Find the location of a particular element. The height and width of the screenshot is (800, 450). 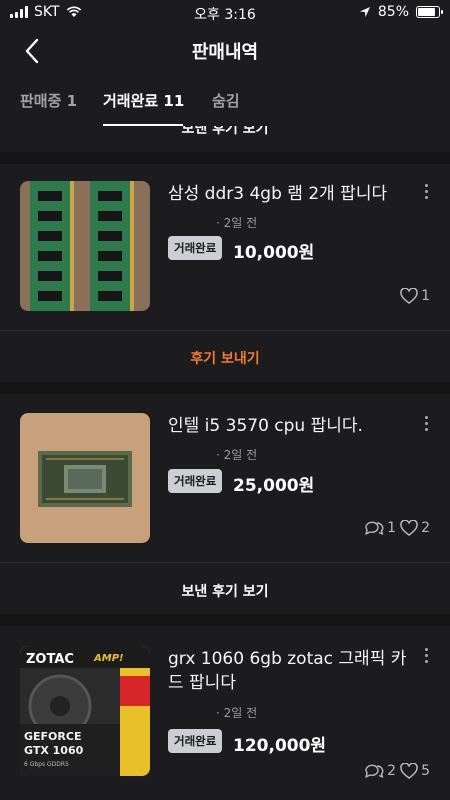

chat-count-value: 2 is located at coordinates (392, 771).